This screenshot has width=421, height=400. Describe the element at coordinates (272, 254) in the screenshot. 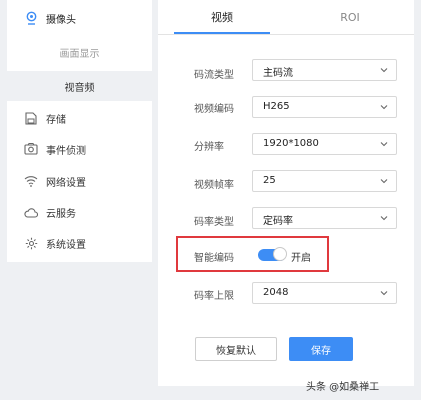

I see `smart-codec-toggle` at that location.